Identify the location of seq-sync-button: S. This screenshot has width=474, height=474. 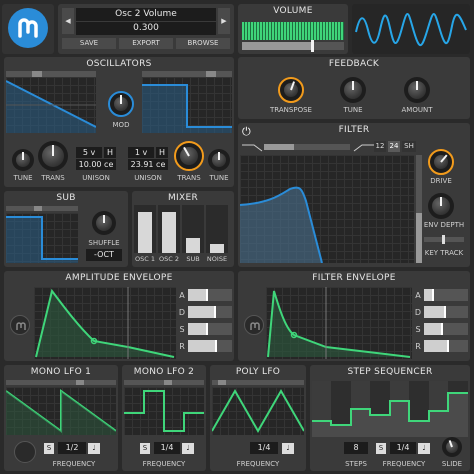
(381, 448).